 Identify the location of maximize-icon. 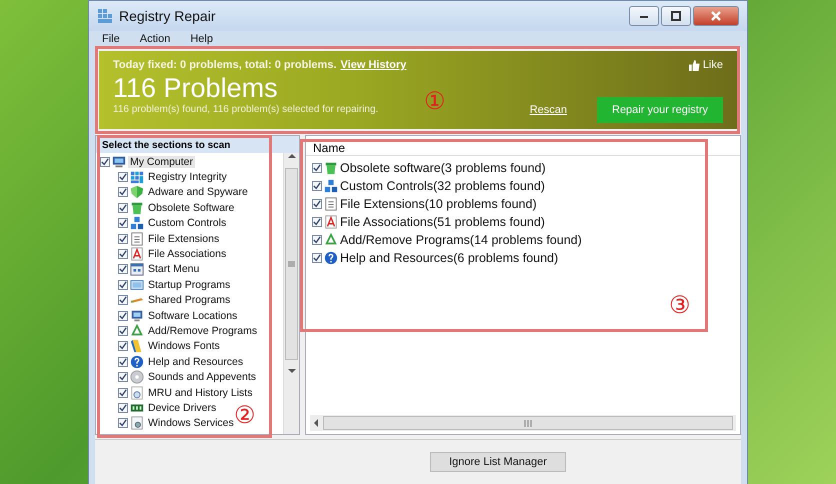
(676, 16).